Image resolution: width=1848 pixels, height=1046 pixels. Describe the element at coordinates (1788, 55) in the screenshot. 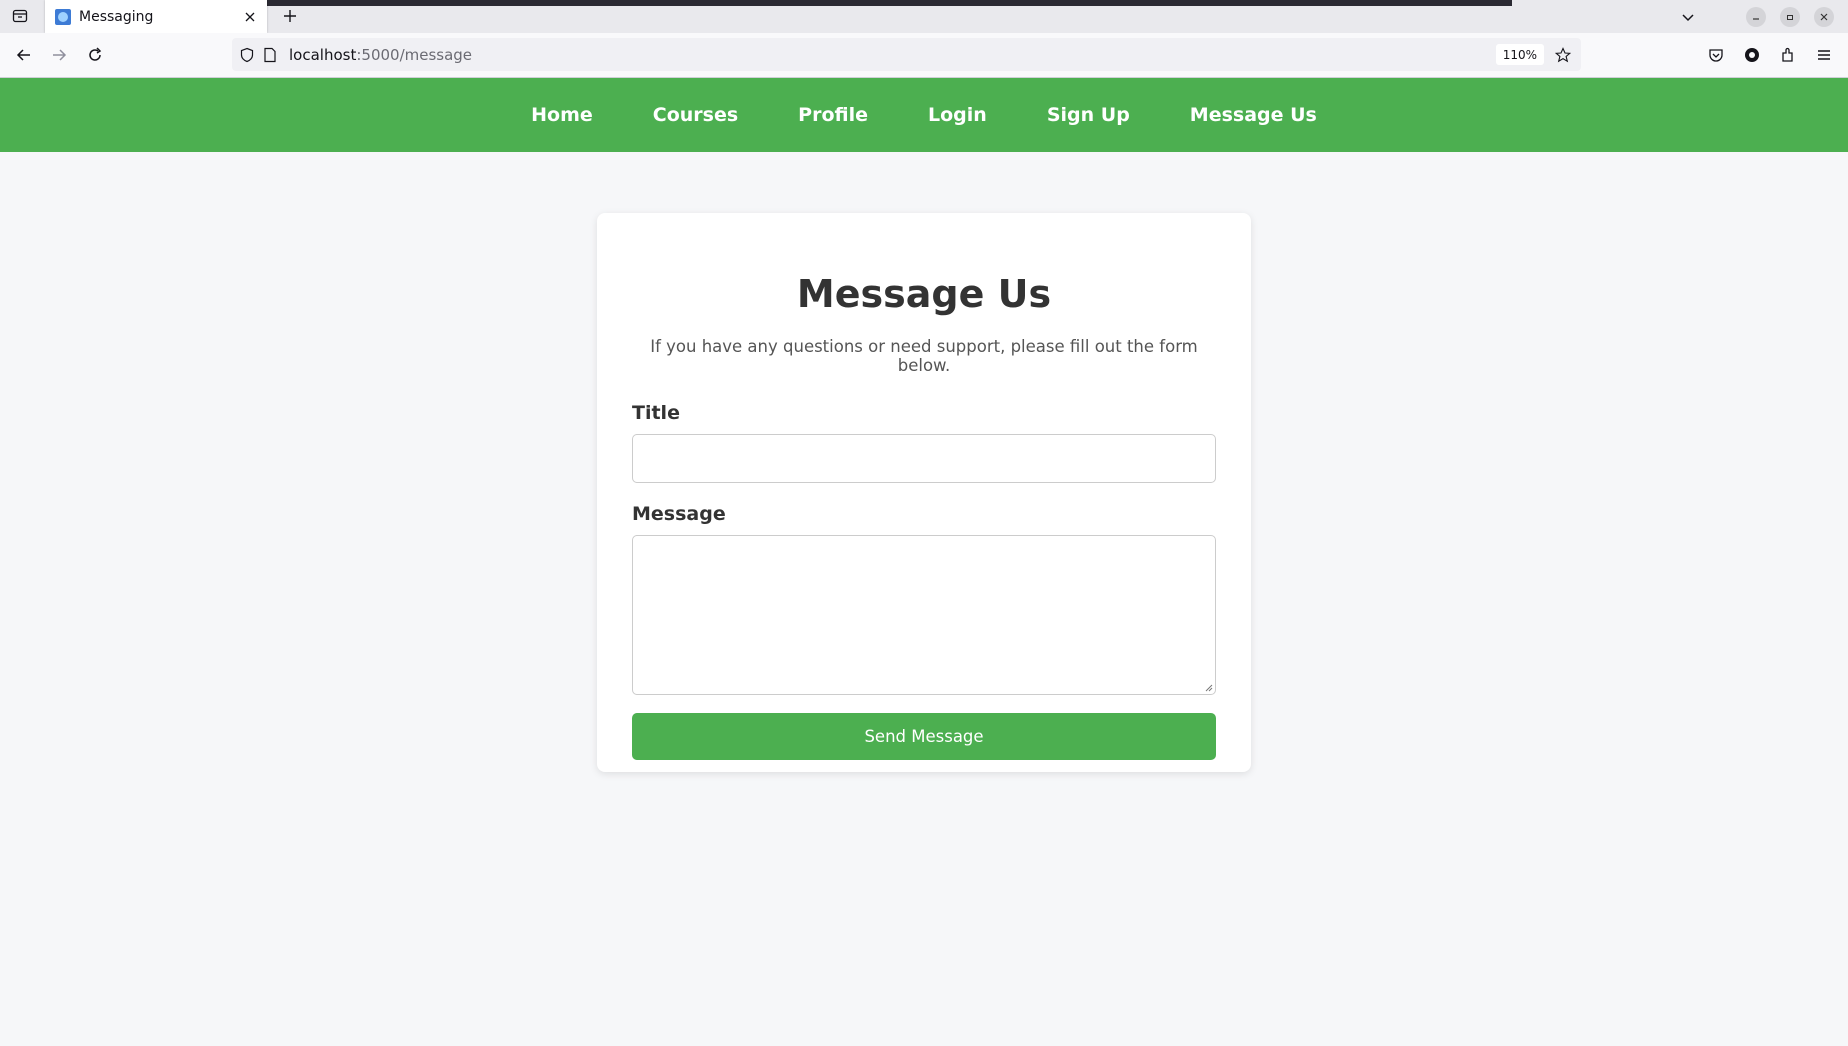

I see `extensions-icon` at that location.